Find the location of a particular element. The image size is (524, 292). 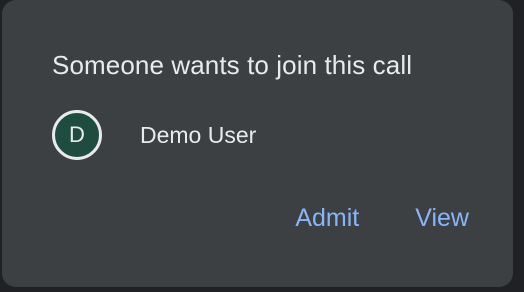

admit-button: Admit is located at coordinates (327, 218).